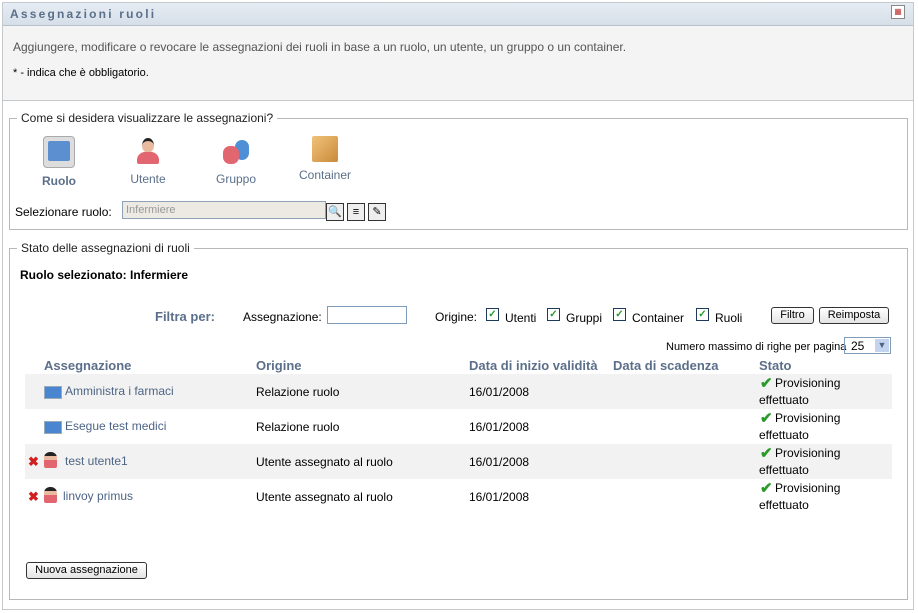 The width and height of the screenshot is (918, 613). I want to click on filter-label: Filtra per:, so click(185, 316).